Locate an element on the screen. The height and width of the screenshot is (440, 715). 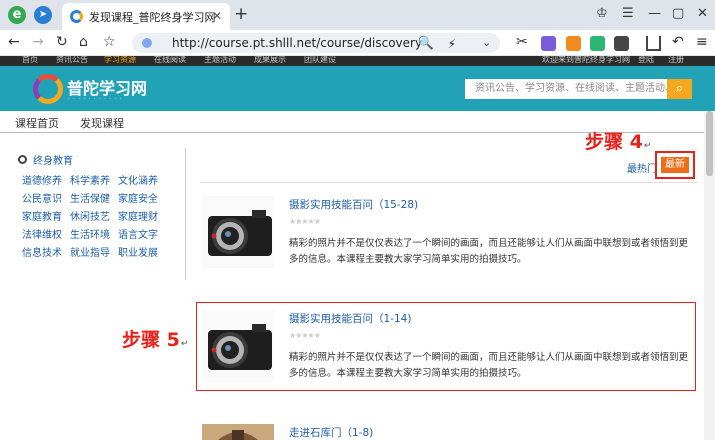
welcome-text: 欢迎来到普陀终身学习网 is located at coordinates (586, 60).